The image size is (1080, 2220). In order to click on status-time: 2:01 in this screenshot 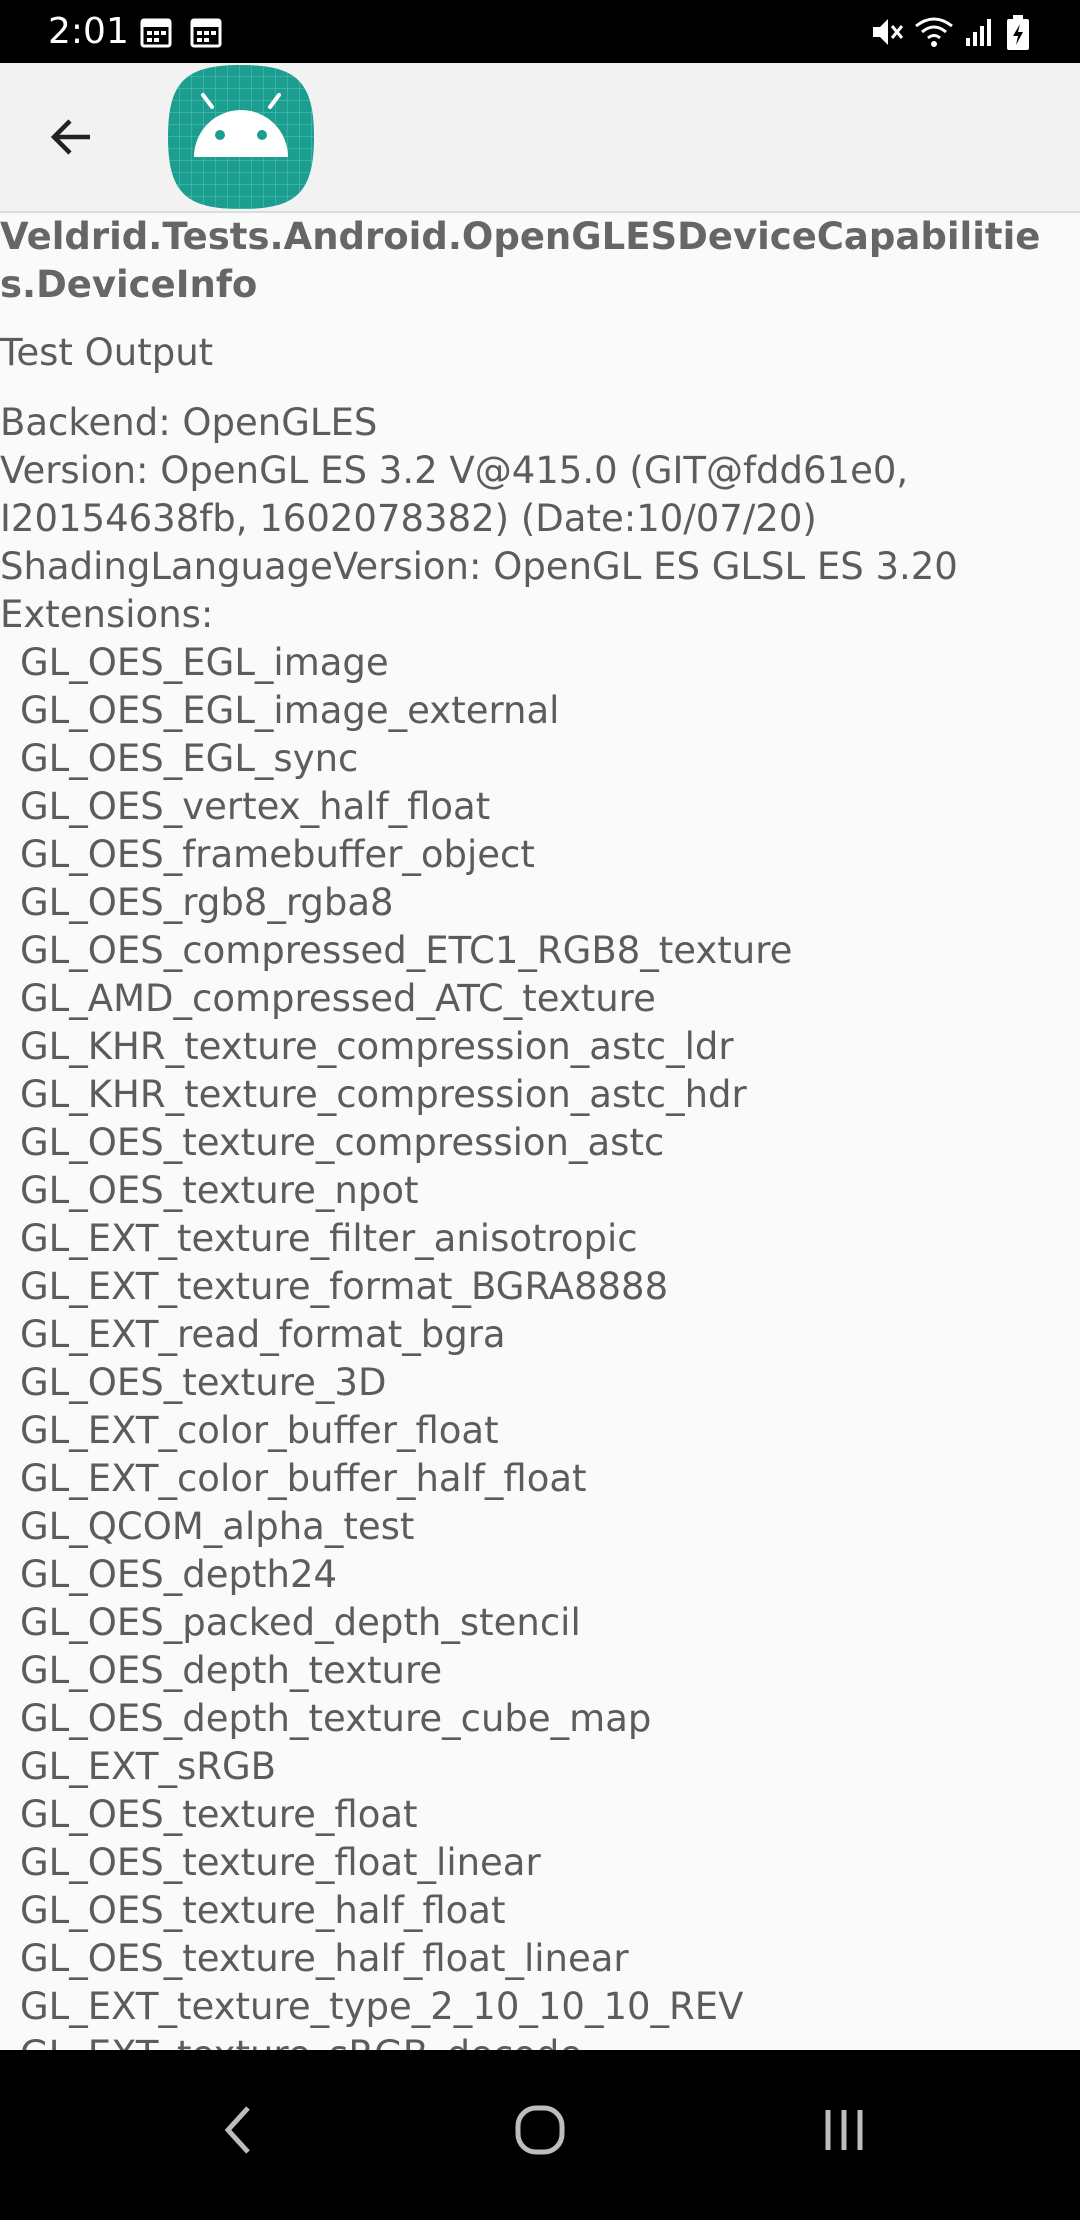, I will do `click(88, 31)`.